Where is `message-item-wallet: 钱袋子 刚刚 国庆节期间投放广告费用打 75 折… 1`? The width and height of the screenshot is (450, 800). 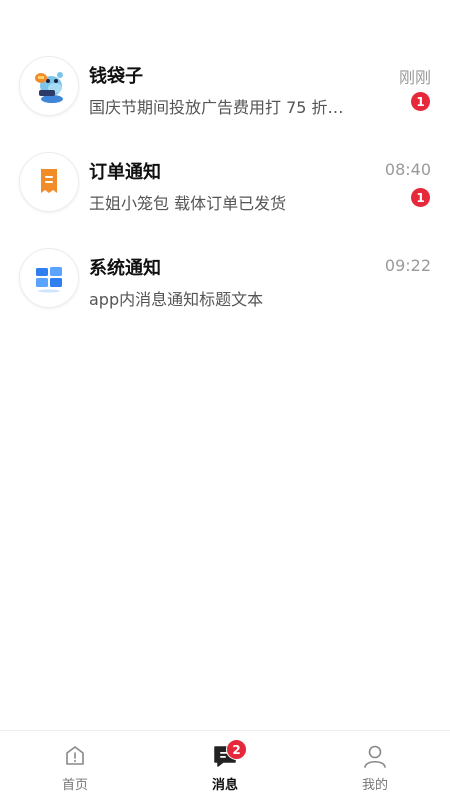
message-item-wallet: 钱袋子 刚刚 国庆节期间投放广告费用打 75 折… 1 is located at coordinates (225, 100).